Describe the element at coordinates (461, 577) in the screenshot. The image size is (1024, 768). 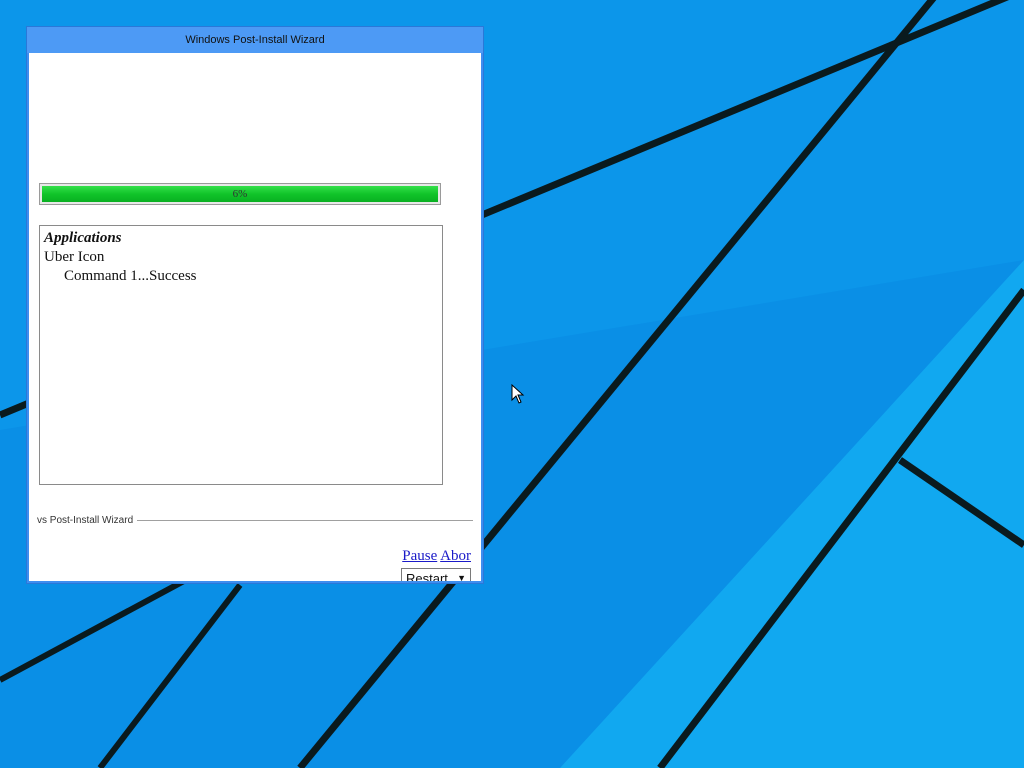
I see `chevron-down-icon: ▼` at that location.